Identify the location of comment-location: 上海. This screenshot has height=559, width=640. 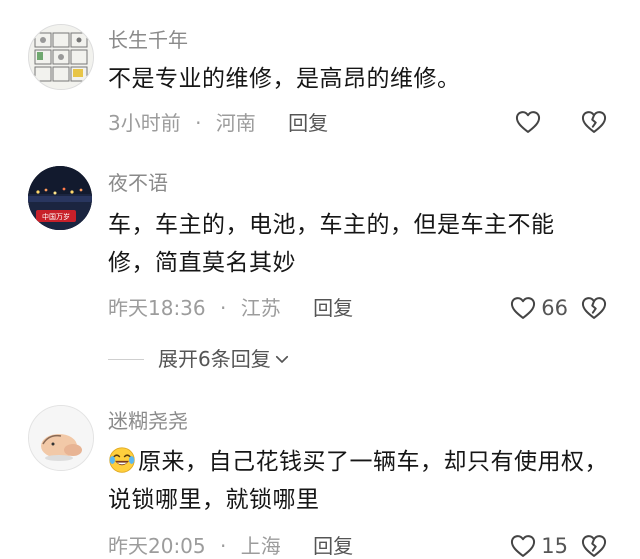
(260, 546).